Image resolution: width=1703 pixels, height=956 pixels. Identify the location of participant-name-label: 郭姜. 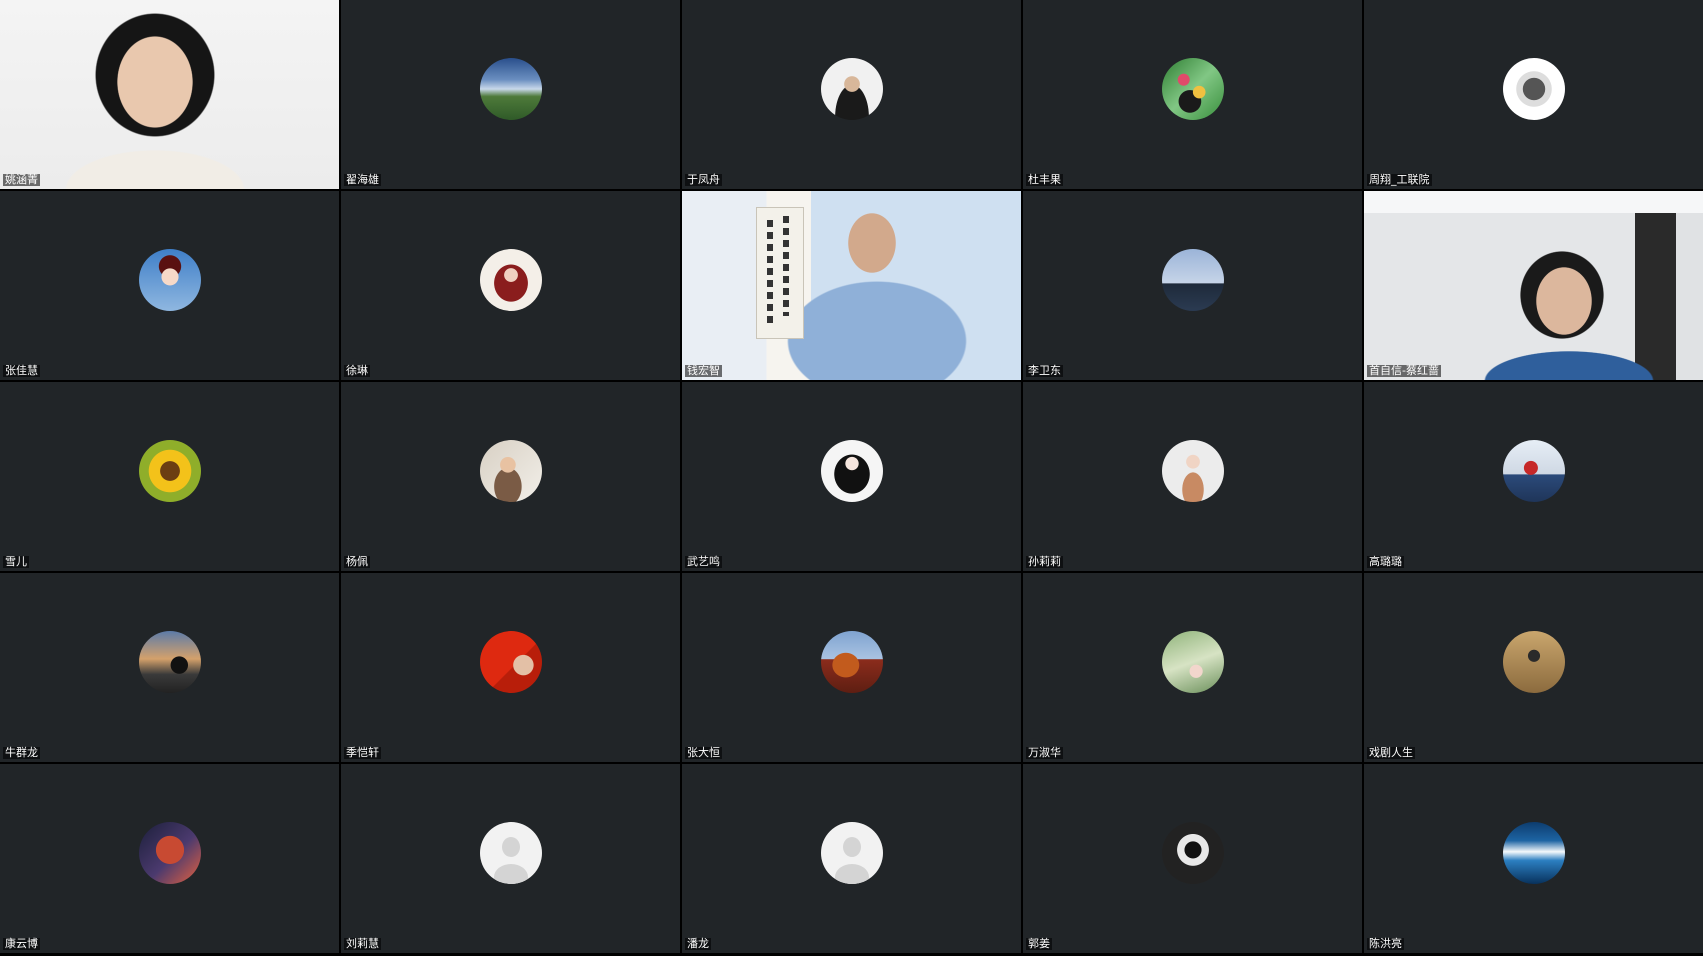
(1039, 943).